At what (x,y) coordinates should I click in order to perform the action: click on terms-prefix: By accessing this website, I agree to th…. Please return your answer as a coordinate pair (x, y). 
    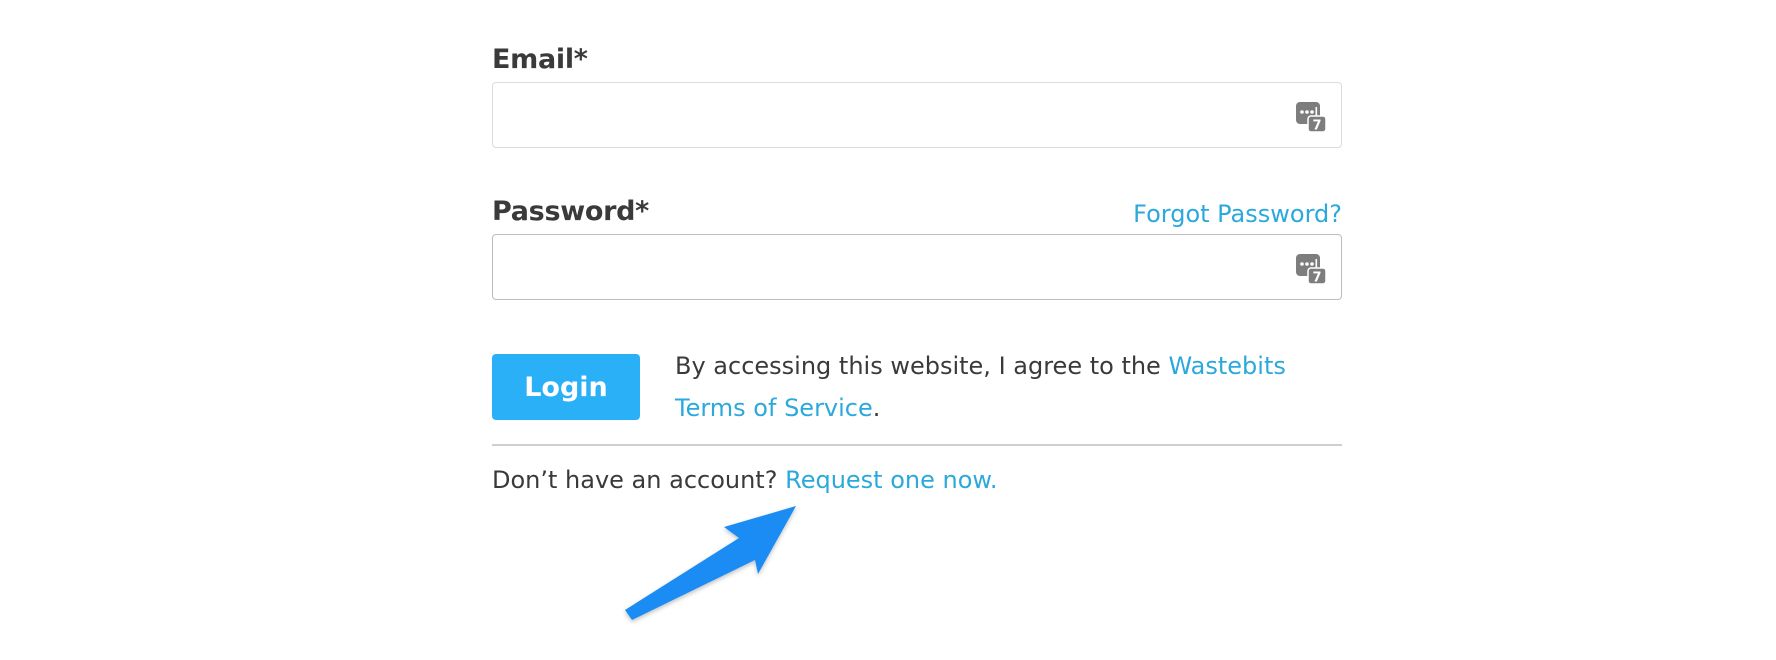
    Looking at the image, I should click on (922, 366).